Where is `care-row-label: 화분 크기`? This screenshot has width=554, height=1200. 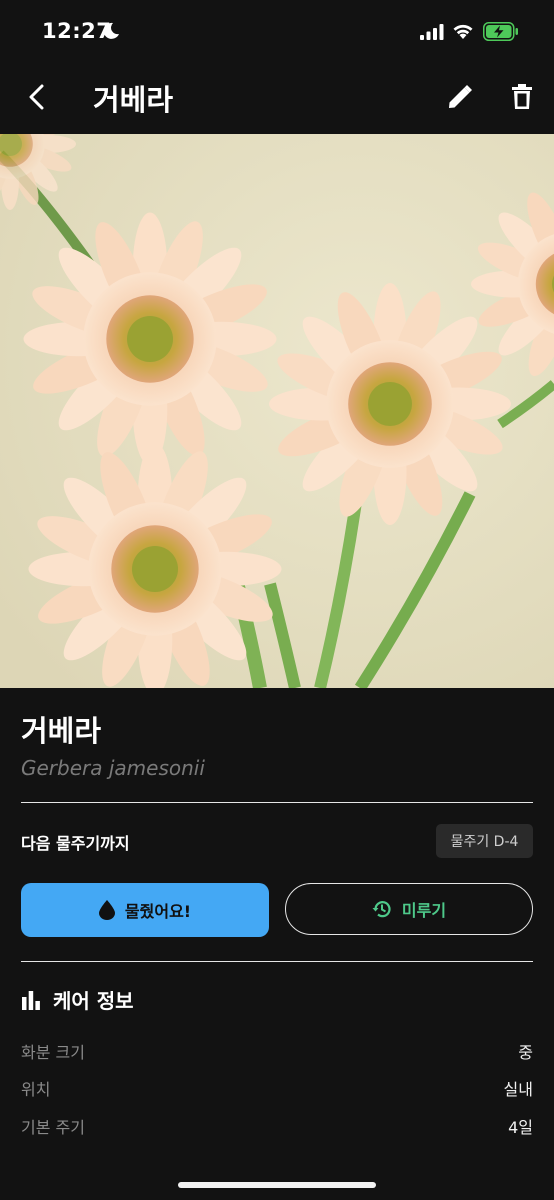
care-row-label: 화분 크기 is located at coordinates (53, 1052).